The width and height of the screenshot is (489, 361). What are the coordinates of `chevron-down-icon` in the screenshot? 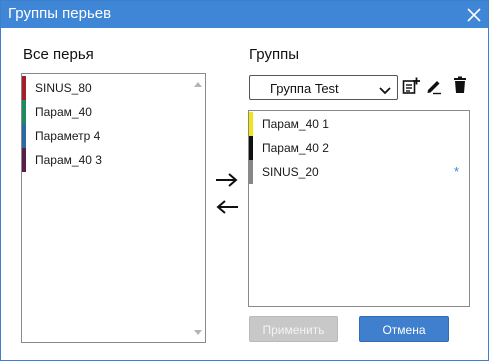 It's located at (385, 89).